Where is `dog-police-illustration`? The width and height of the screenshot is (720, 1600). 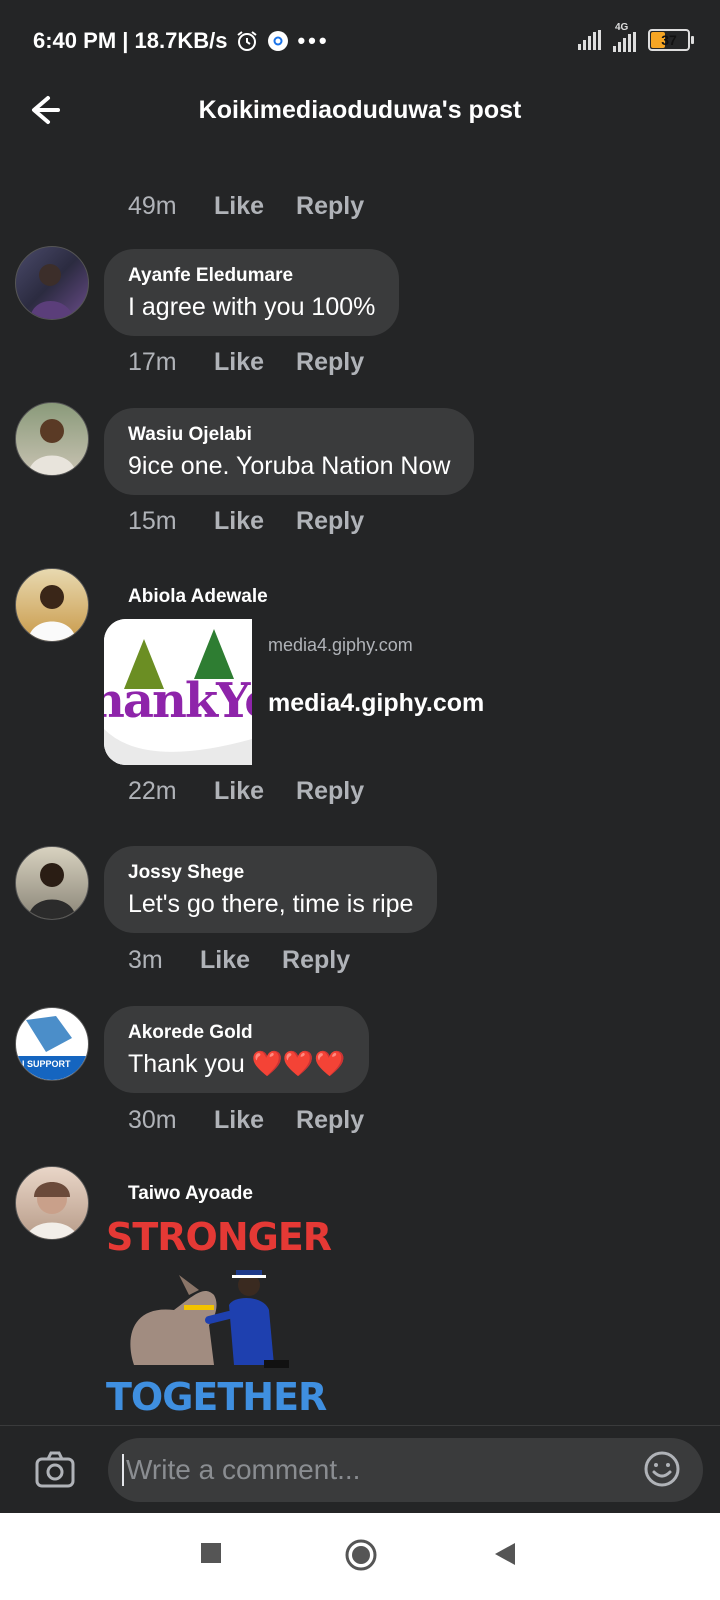
dog-police-illustration is located at coordinates (209, 1319).